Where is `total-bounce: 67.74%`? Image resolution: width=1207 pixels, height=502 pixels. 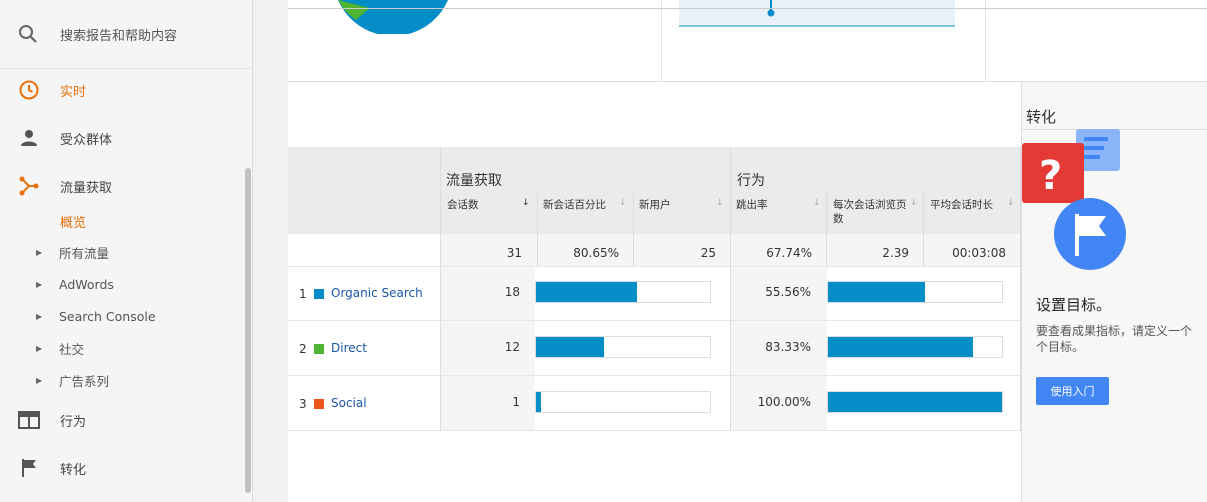
total-bounce: 67.74% is located at coordinates (789, 253).